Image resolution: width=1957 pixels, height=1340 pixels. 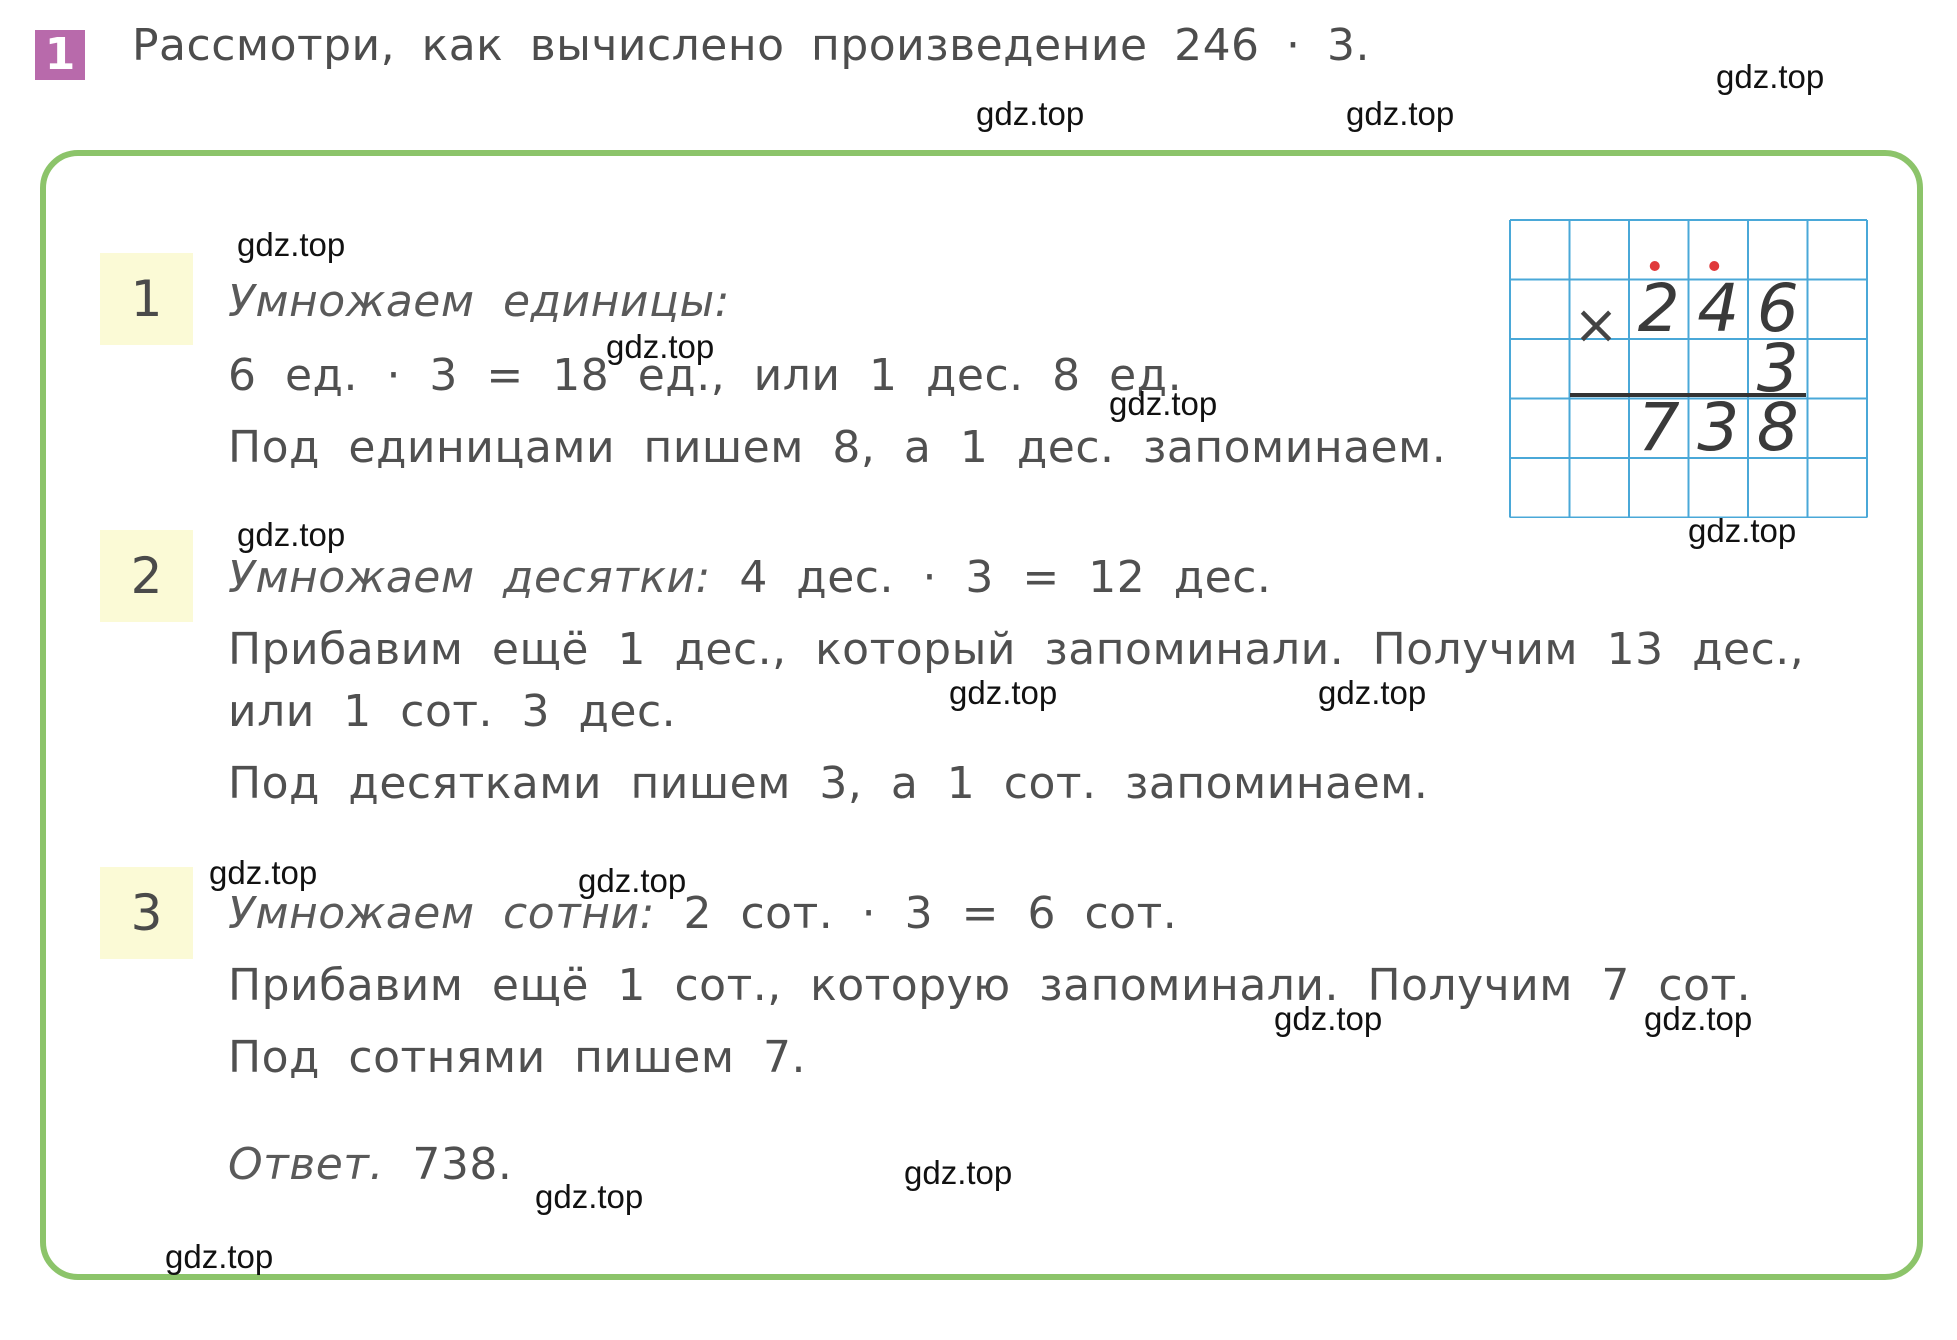 I want to click on task-number-badge: 1, so click(x=60, y=55).